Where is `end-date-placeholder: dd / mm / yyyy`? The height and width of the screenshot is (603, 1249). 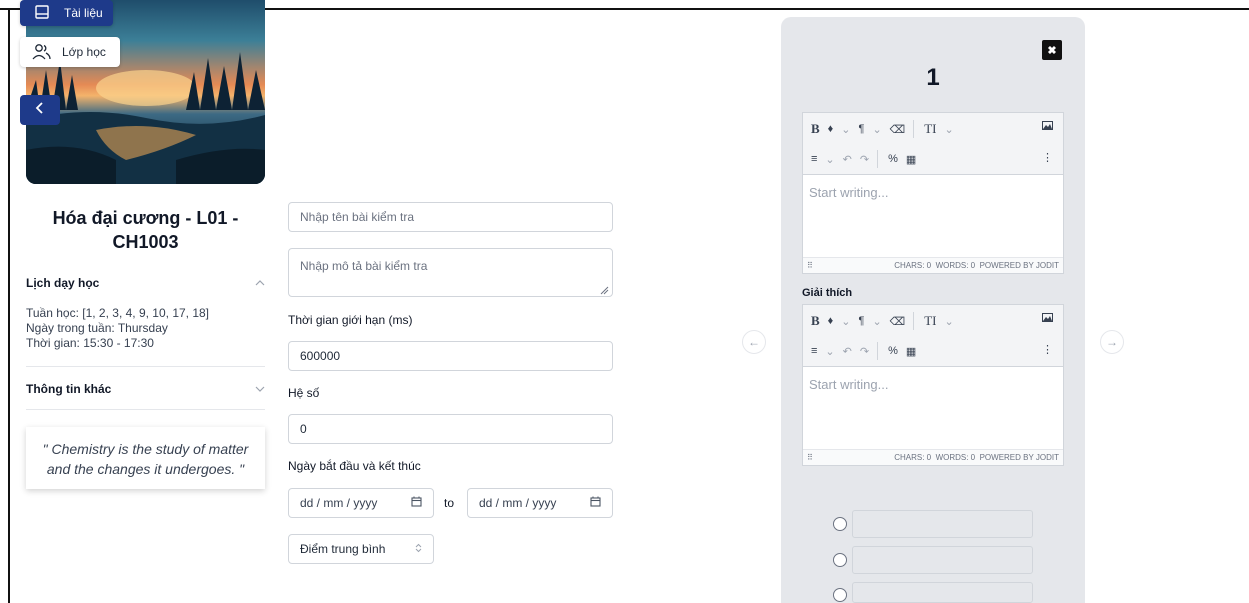
end-date-placeholder: dd / mm / yyyy is located at coordinates (518, 503).